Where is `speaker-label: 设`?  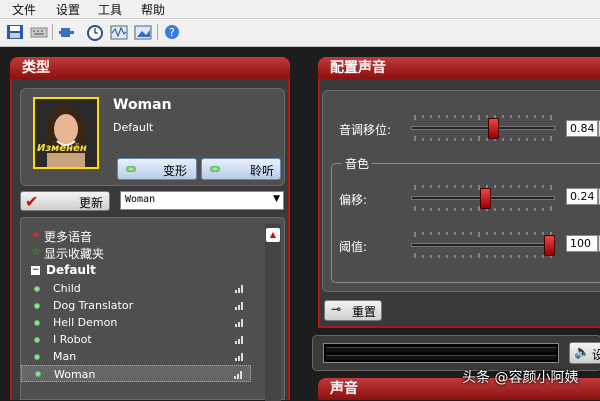
speaker-label: 设 is located at coordinates (596, 355).